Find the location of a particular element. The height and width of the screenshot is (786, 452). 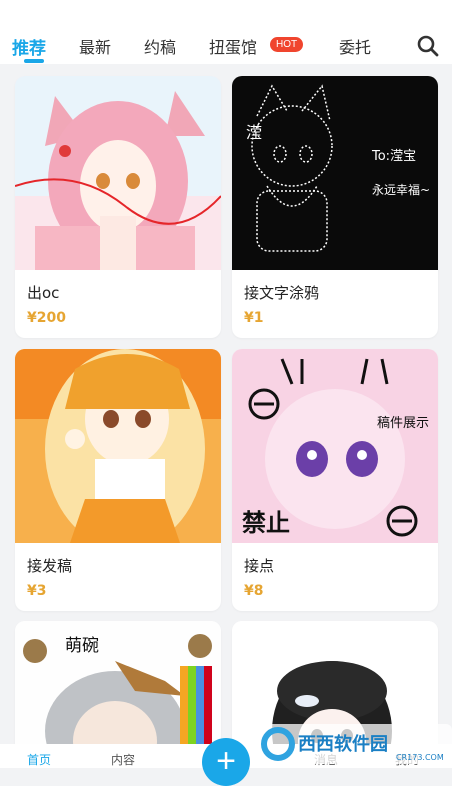

nav-content: 内容 is located at coordinates (123, 759).